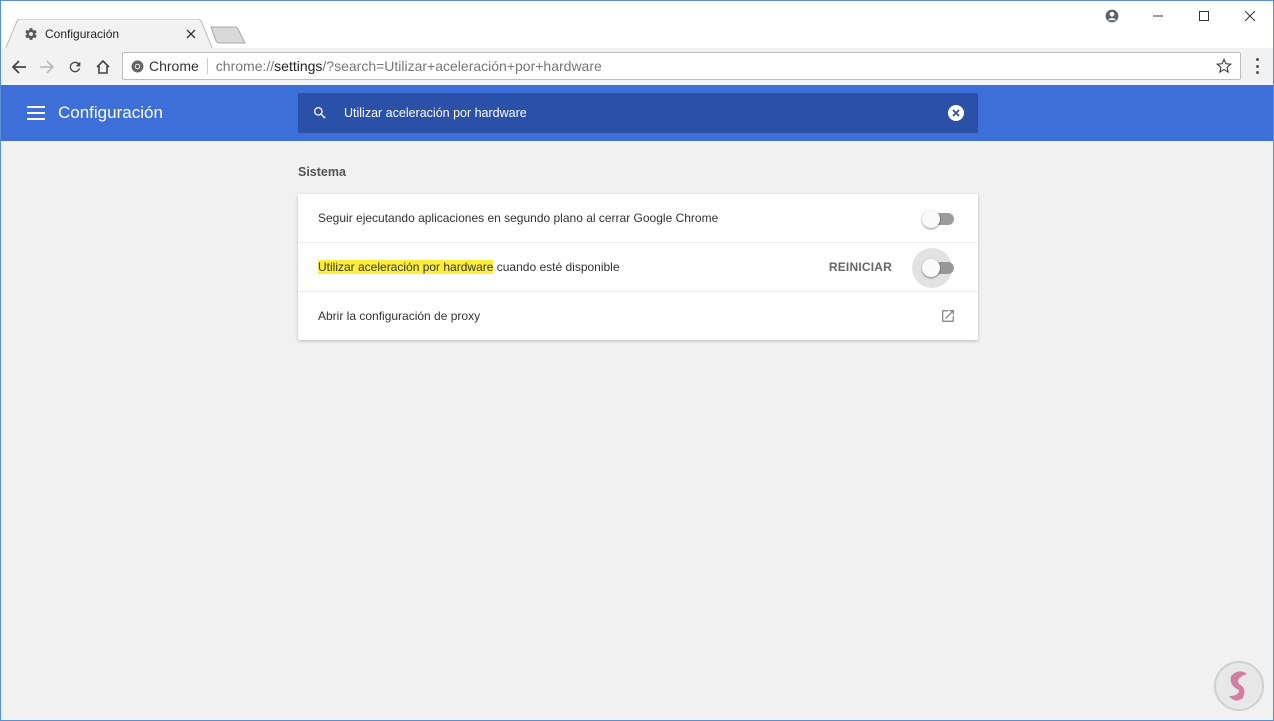 This screenshot has width=1274, height=721. What do you see at coordinates (1204, 16) in the screenshot?
I see `maximize-icon` at bounding box center [1204, 16].